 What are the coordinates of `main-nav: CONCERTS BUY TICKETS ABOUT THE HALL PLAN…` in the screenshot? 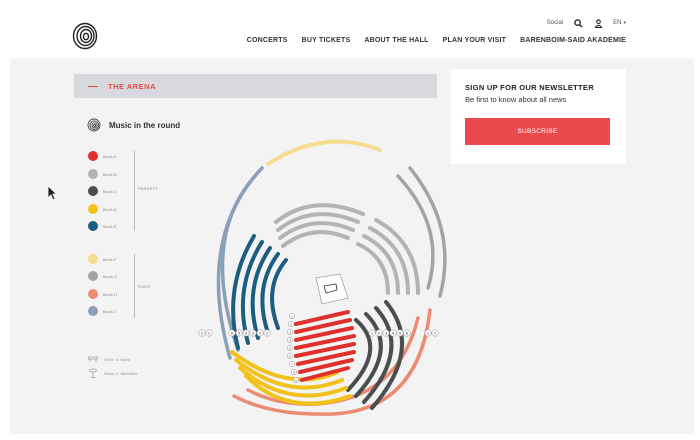 It's located at (436, 40).